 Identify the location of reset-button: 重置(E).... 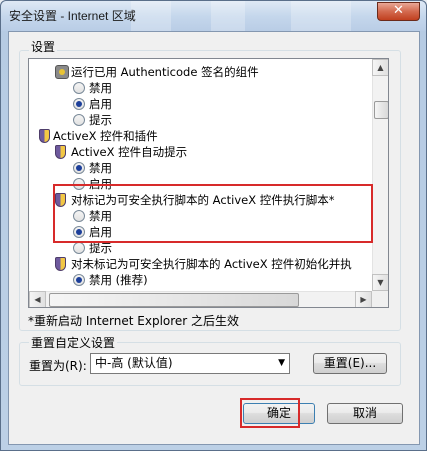
(350, 363).